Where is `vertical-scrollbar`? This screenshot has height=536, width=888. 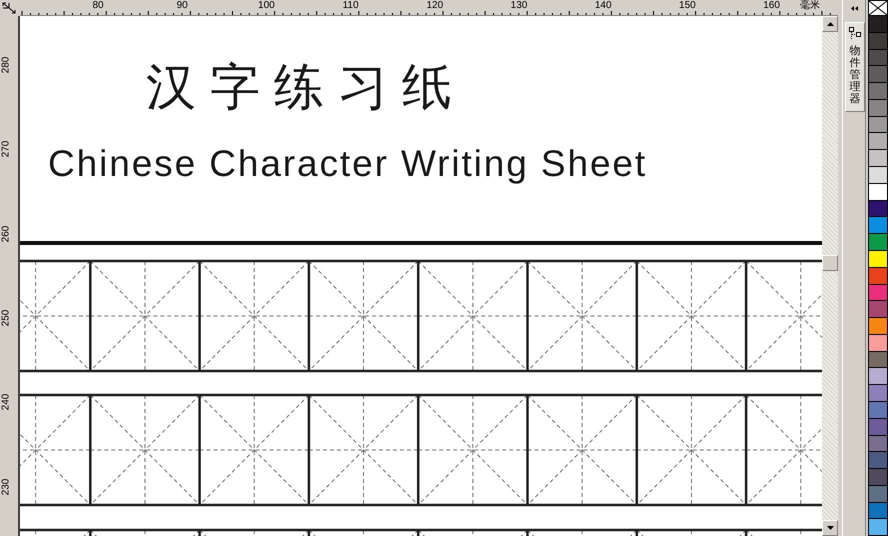 vertical-scrollbar is located at coordinates (830, 276).